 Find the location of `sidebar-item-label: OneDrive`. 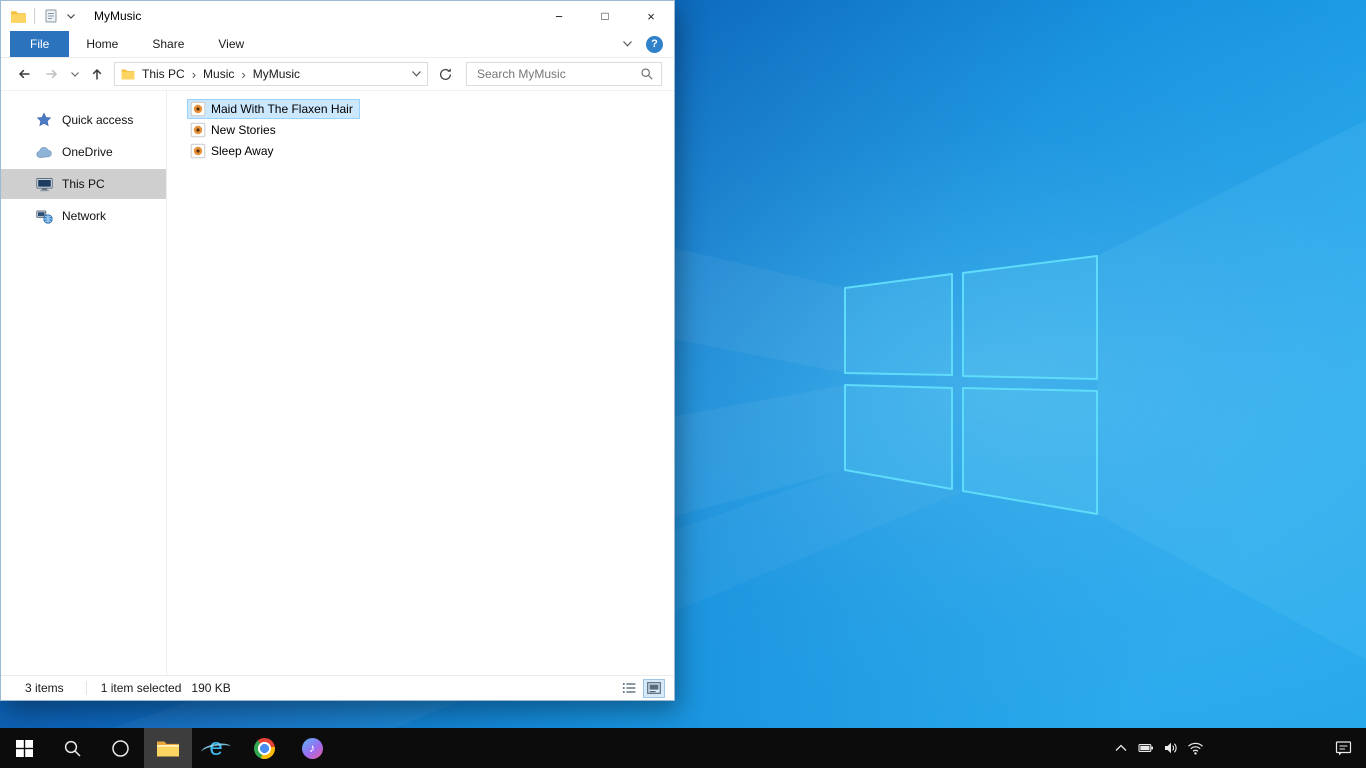

sidebar-item-label: OneDrive is located at coordinates (87, 152).